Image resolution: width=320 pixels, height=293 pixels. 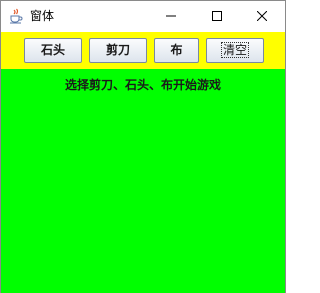 I want to click on clear-button-label: 清空, so click(x=235, y=50).